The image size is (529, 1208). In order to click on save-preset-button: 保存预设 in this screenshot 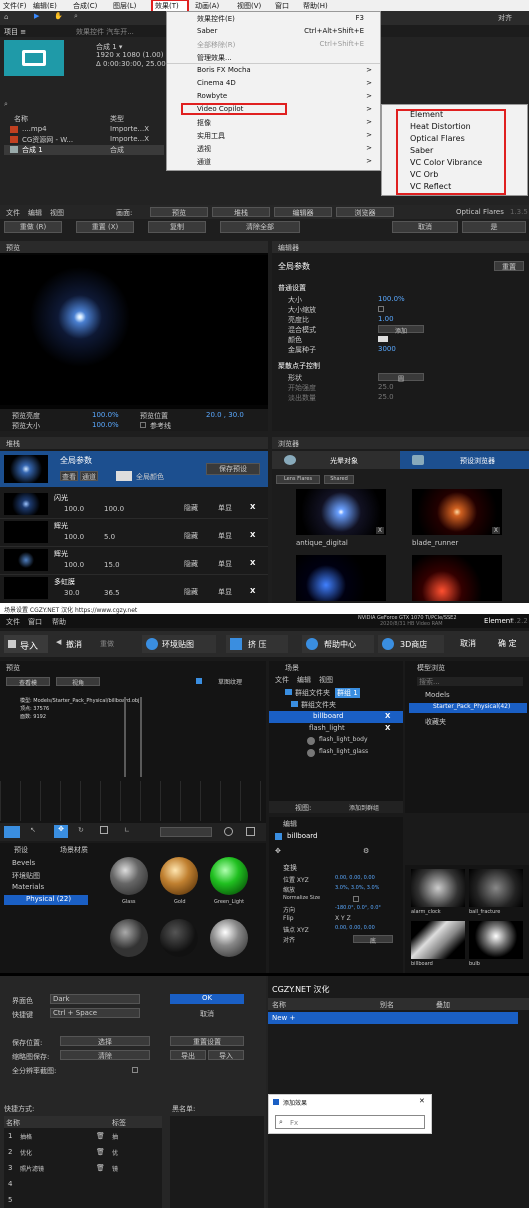, I will do `click(233, 469)`.